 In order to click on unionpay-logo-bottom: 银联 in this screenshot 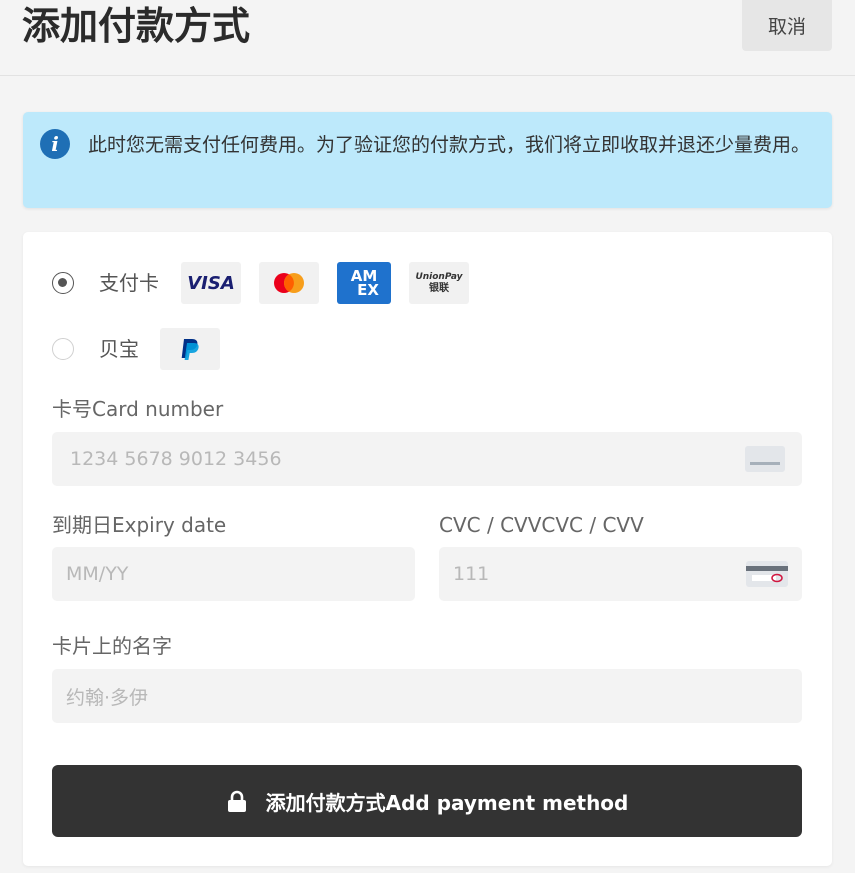, I will do `click(438, 288)`.